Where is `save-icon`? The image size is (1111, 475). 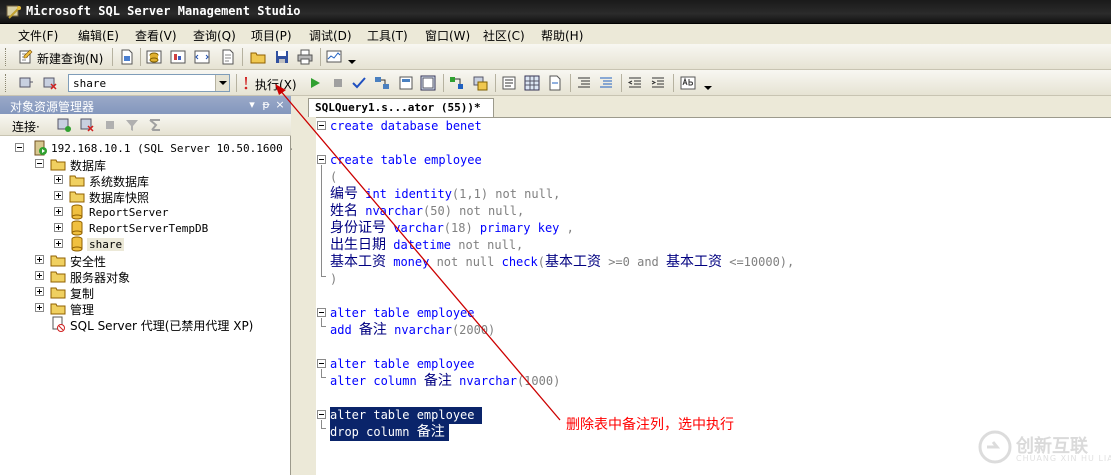
save-icon is located at coordinates (282, 57).